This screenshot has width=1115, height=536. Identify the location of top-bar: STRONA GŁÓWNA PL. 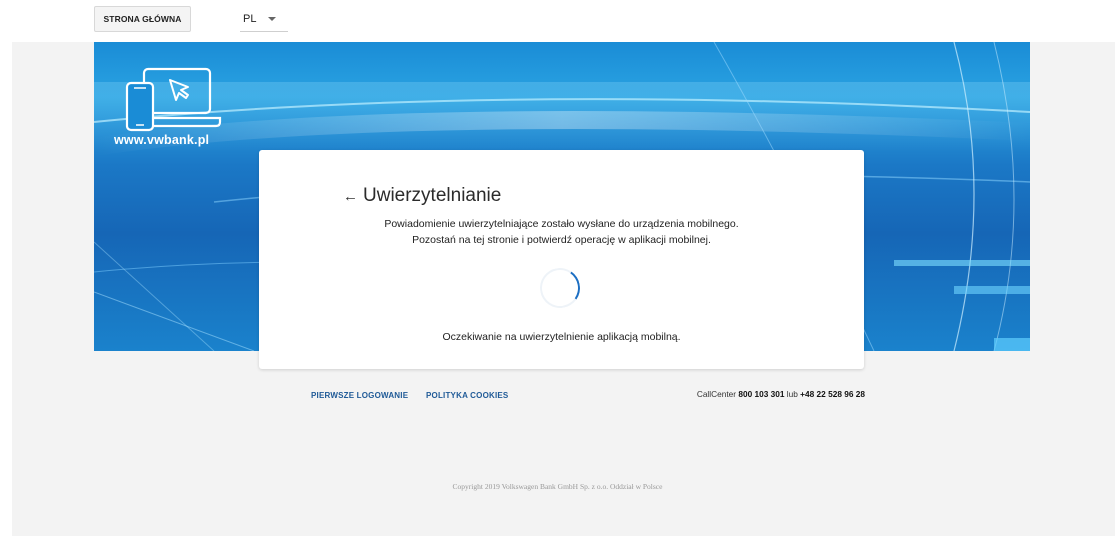
(557, 21).